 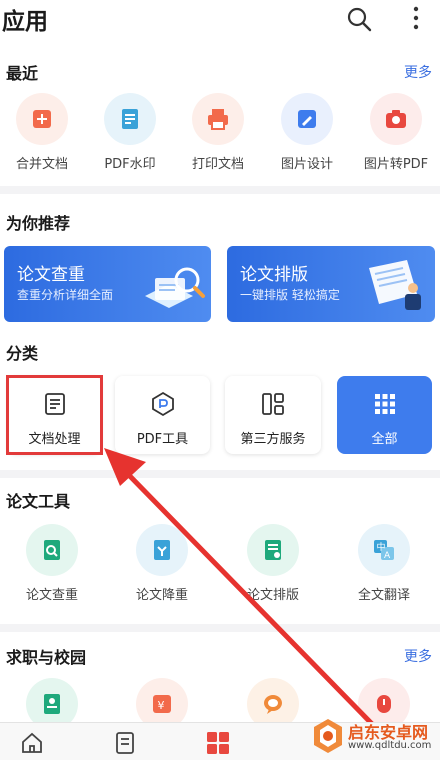 I want to click on tool-thesis-layout: 论文排版, so click(x=273, y=563).